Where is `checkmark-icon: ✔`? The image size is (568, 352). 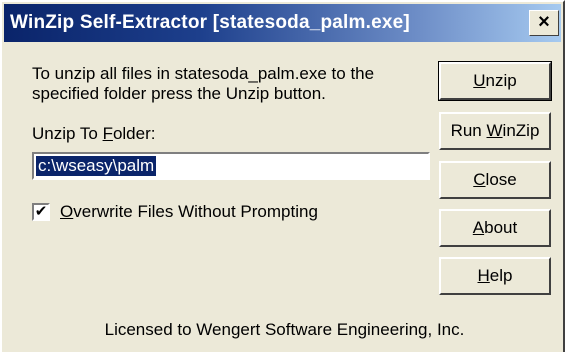 checkmark-icon: ✔ is located at coordinates (41, 211).